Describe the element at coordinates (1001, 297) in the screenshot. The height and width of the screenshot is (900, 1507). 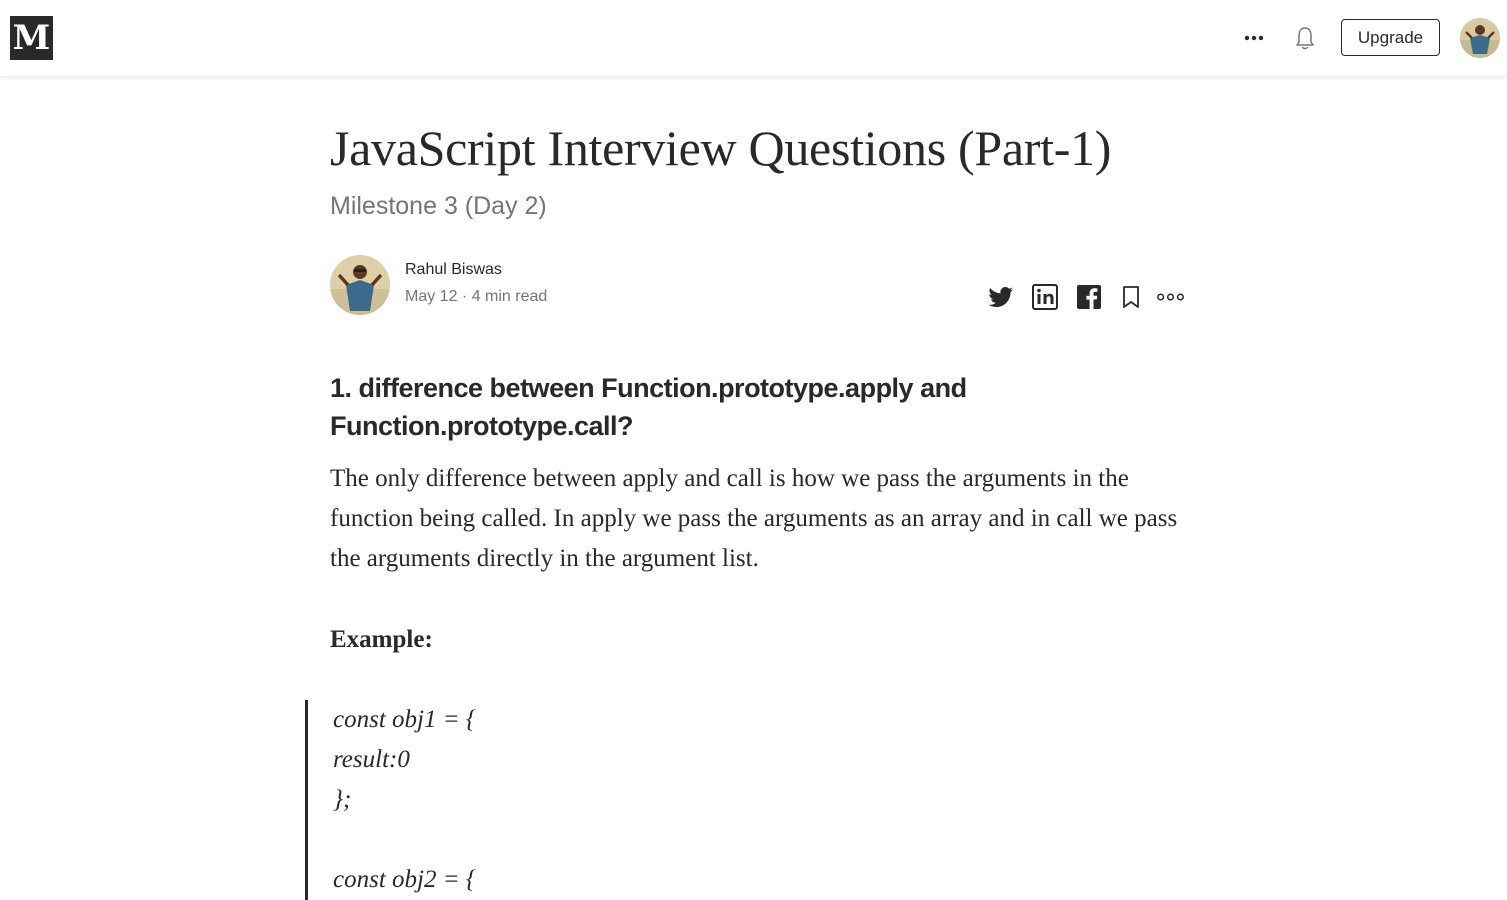
I see `twitter-icon` at that location.